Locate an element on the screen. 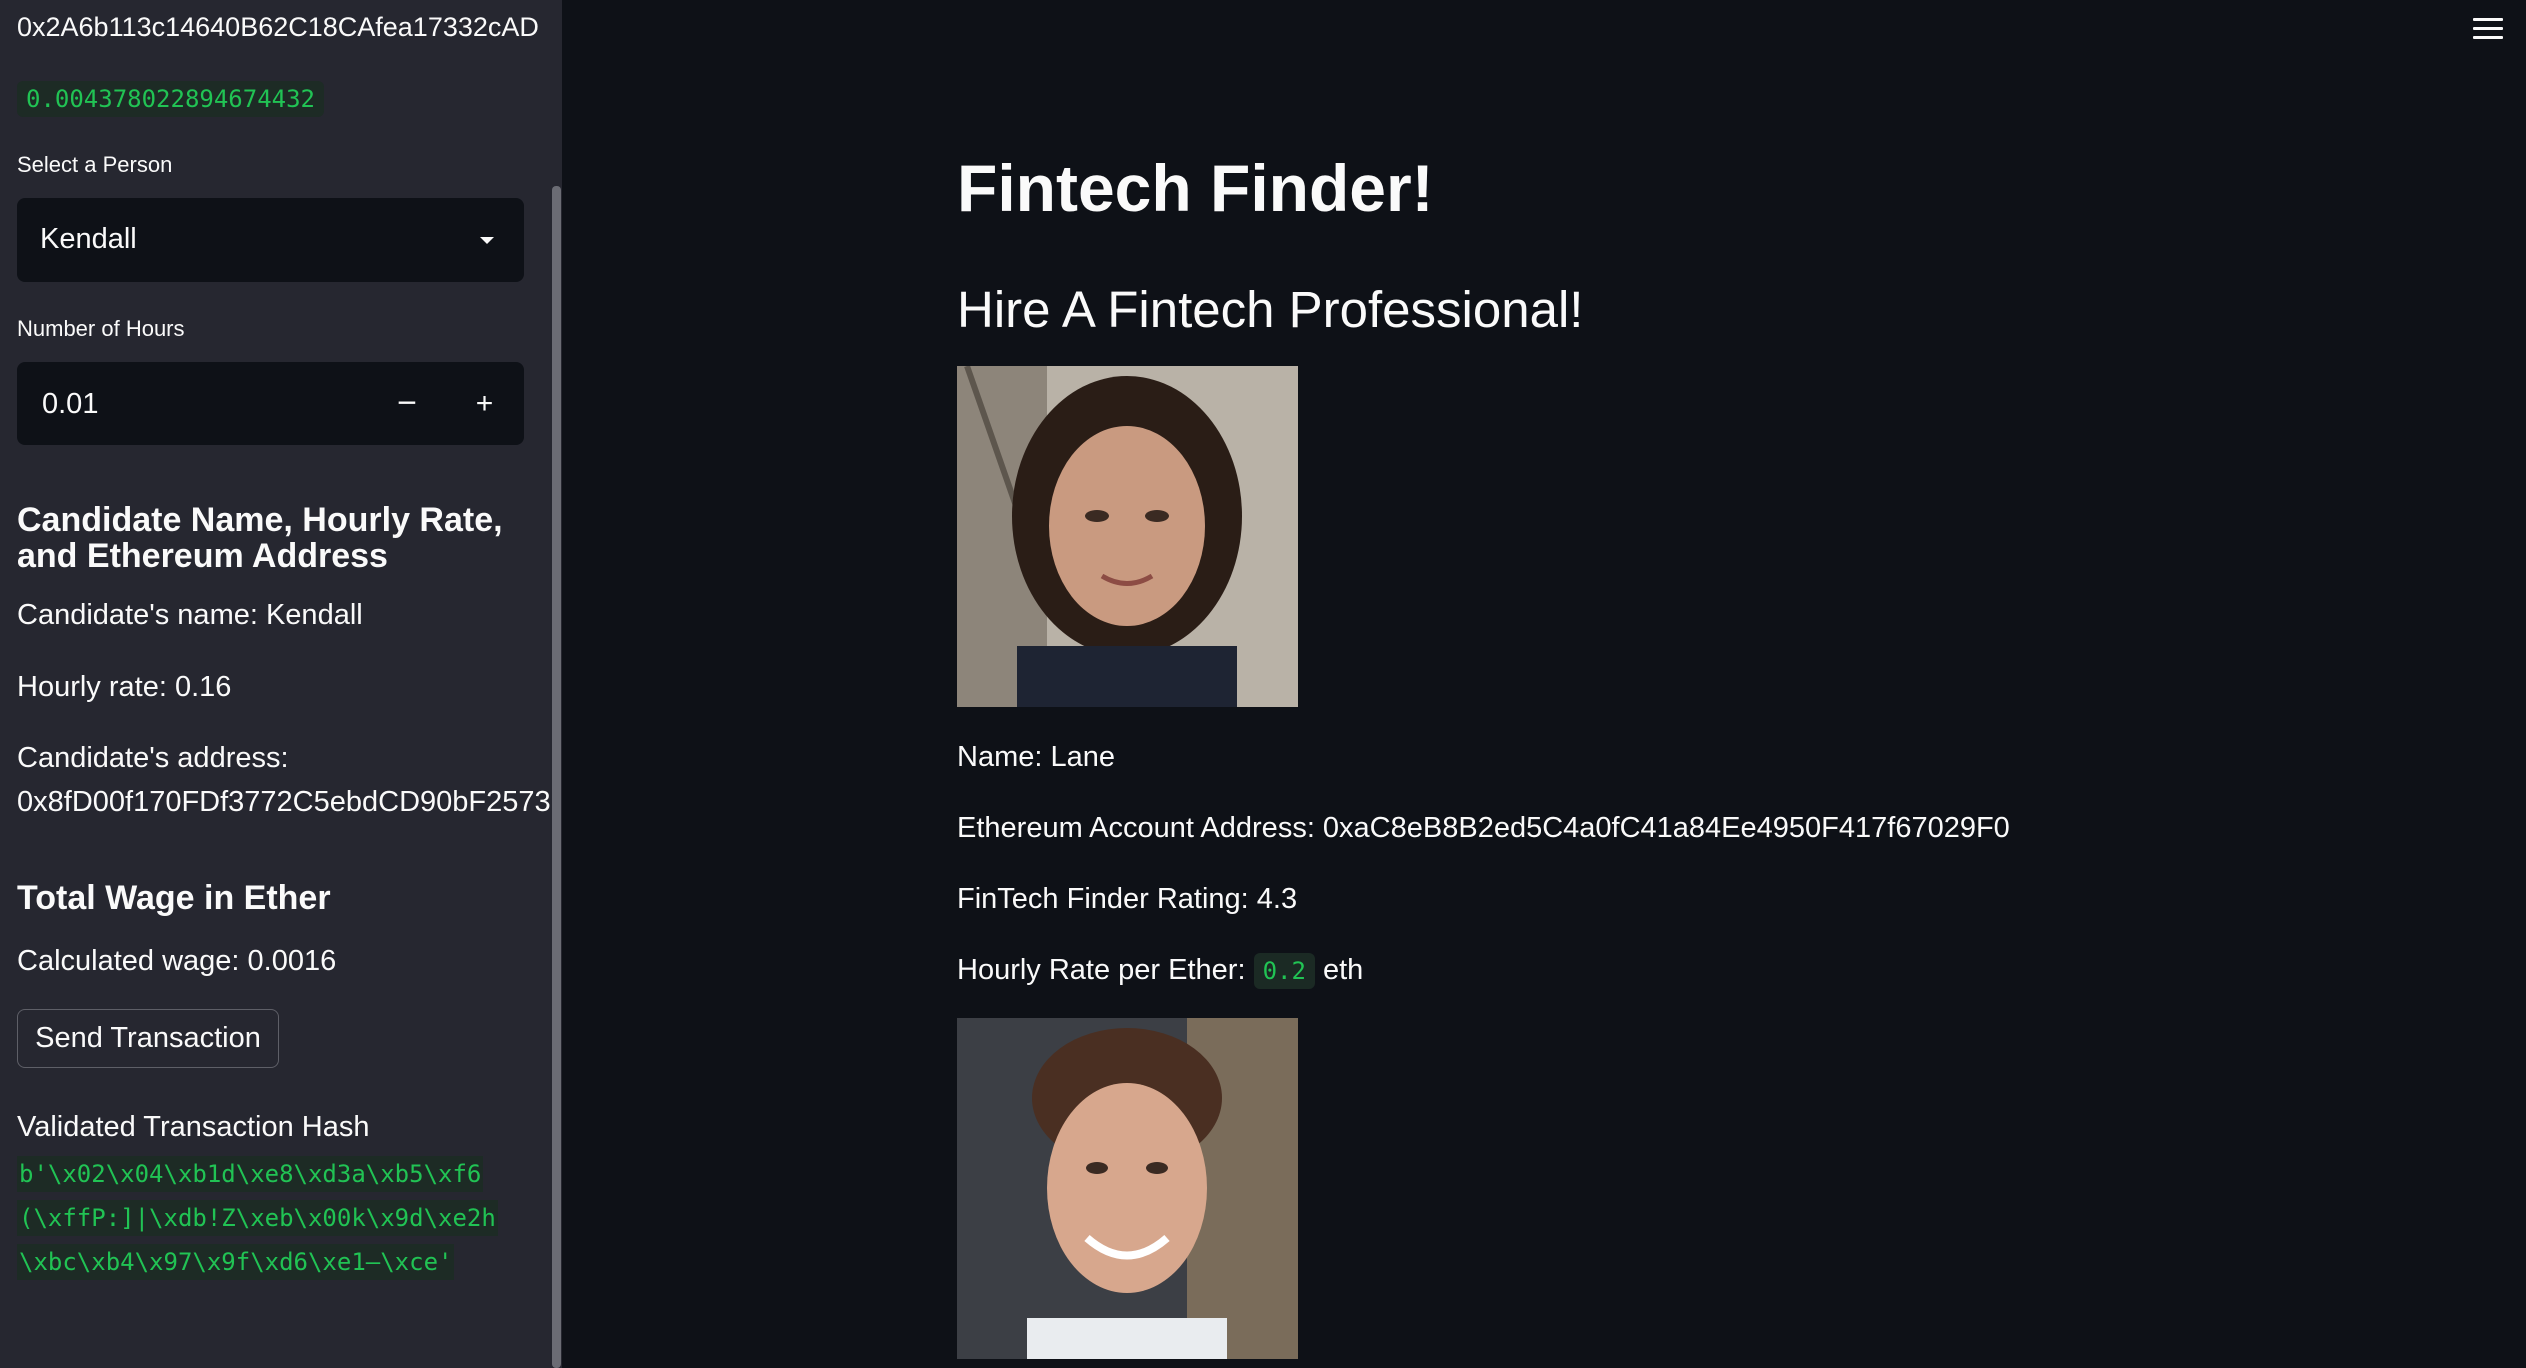 The width and height of the screenshot is (2526, 1368). candidate-address-label: Candidate's address: is located at coordinates (153, 758).